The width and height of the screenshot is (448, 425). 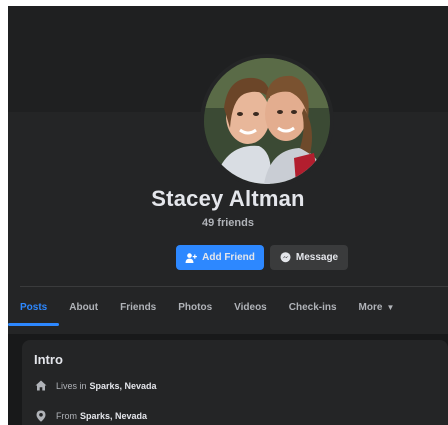 What do you see at coordinates (48, 359) in the screenshot?
I see `intro-title: Intro` at bounding box center [48, 359].